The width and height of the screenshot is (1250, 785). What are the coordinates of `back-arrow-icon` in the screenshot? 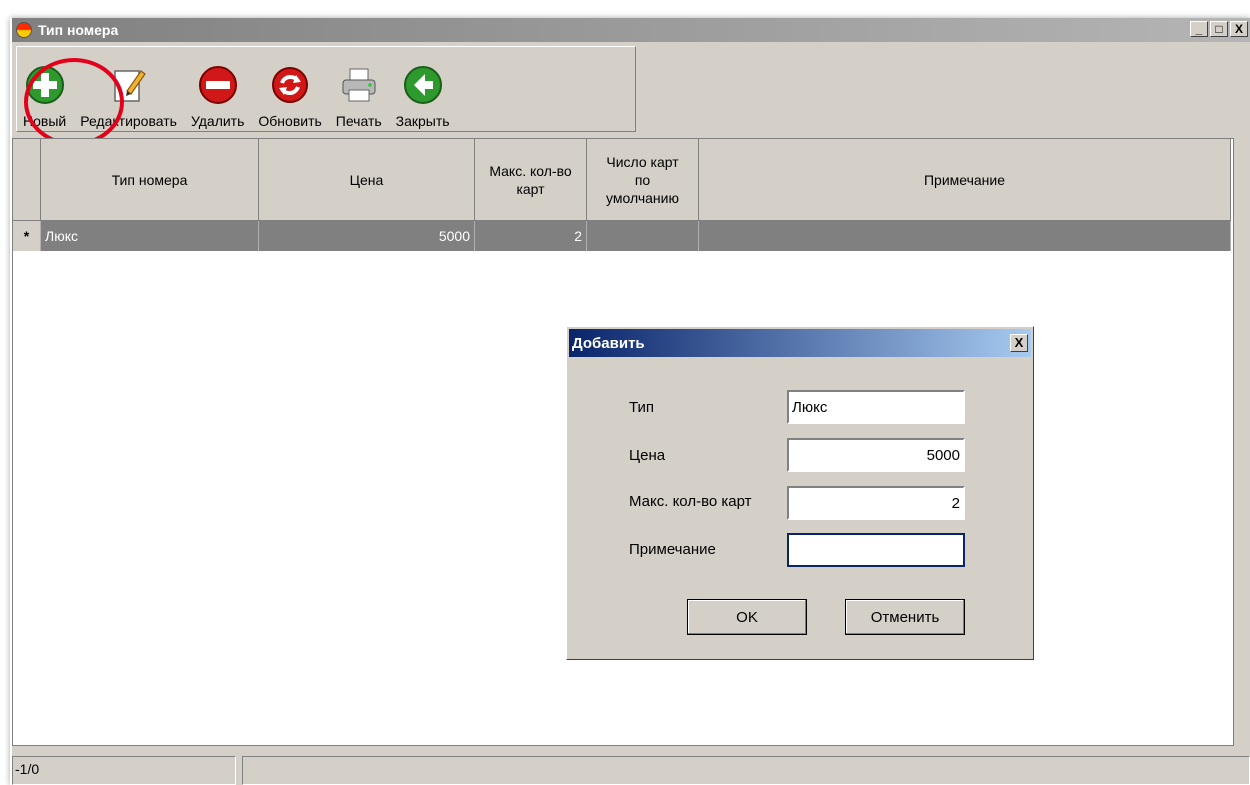 It's located at (423, 85).